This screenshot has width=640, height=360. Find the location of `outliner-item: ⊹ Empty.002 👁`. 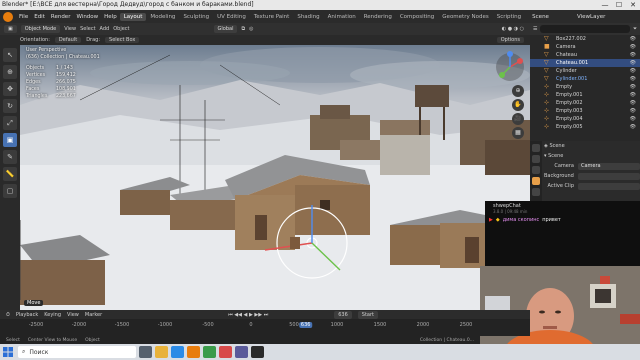

outliner-item: ⊹ Empty.002 👁 is located at coordinates (585, 103).